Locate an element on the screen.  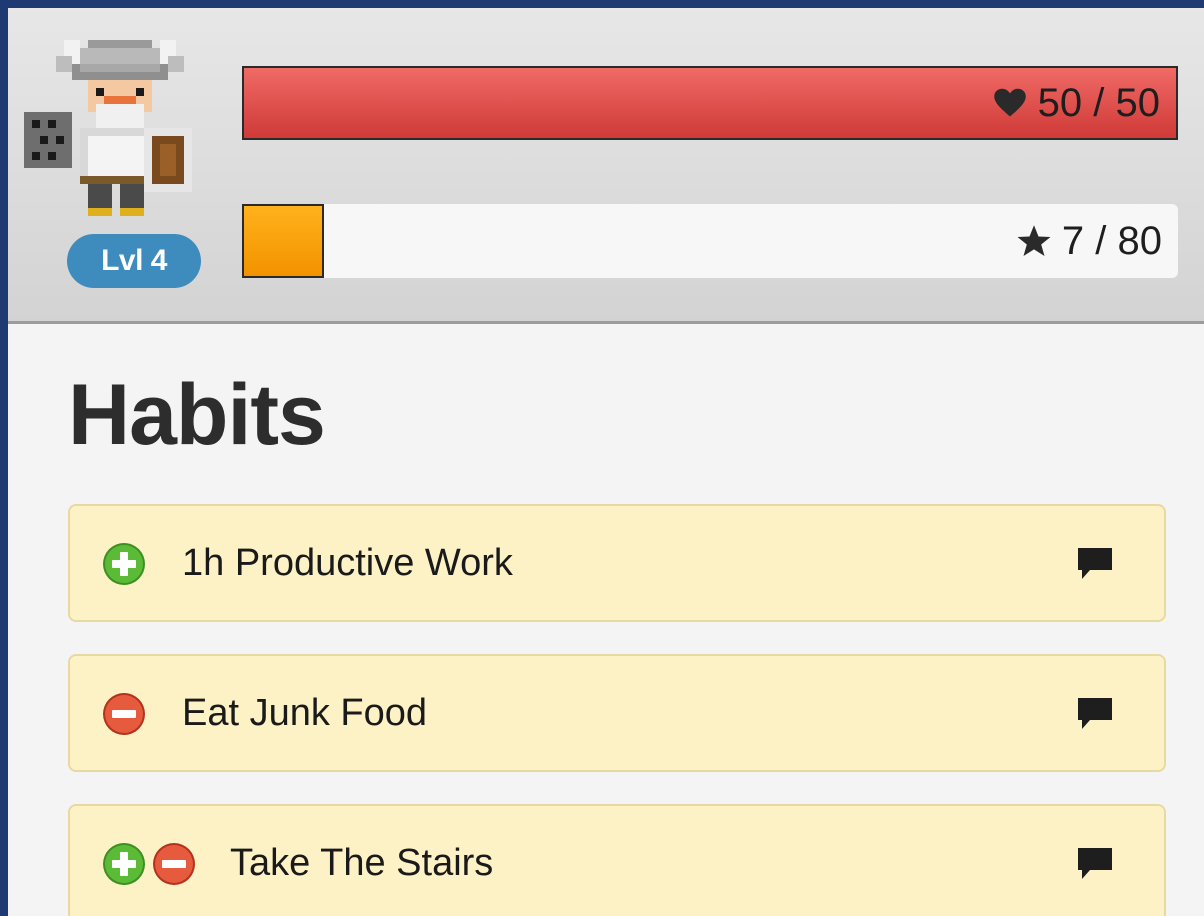
experience-readout: 7 / 80 is located at coordinates (1089, 241).